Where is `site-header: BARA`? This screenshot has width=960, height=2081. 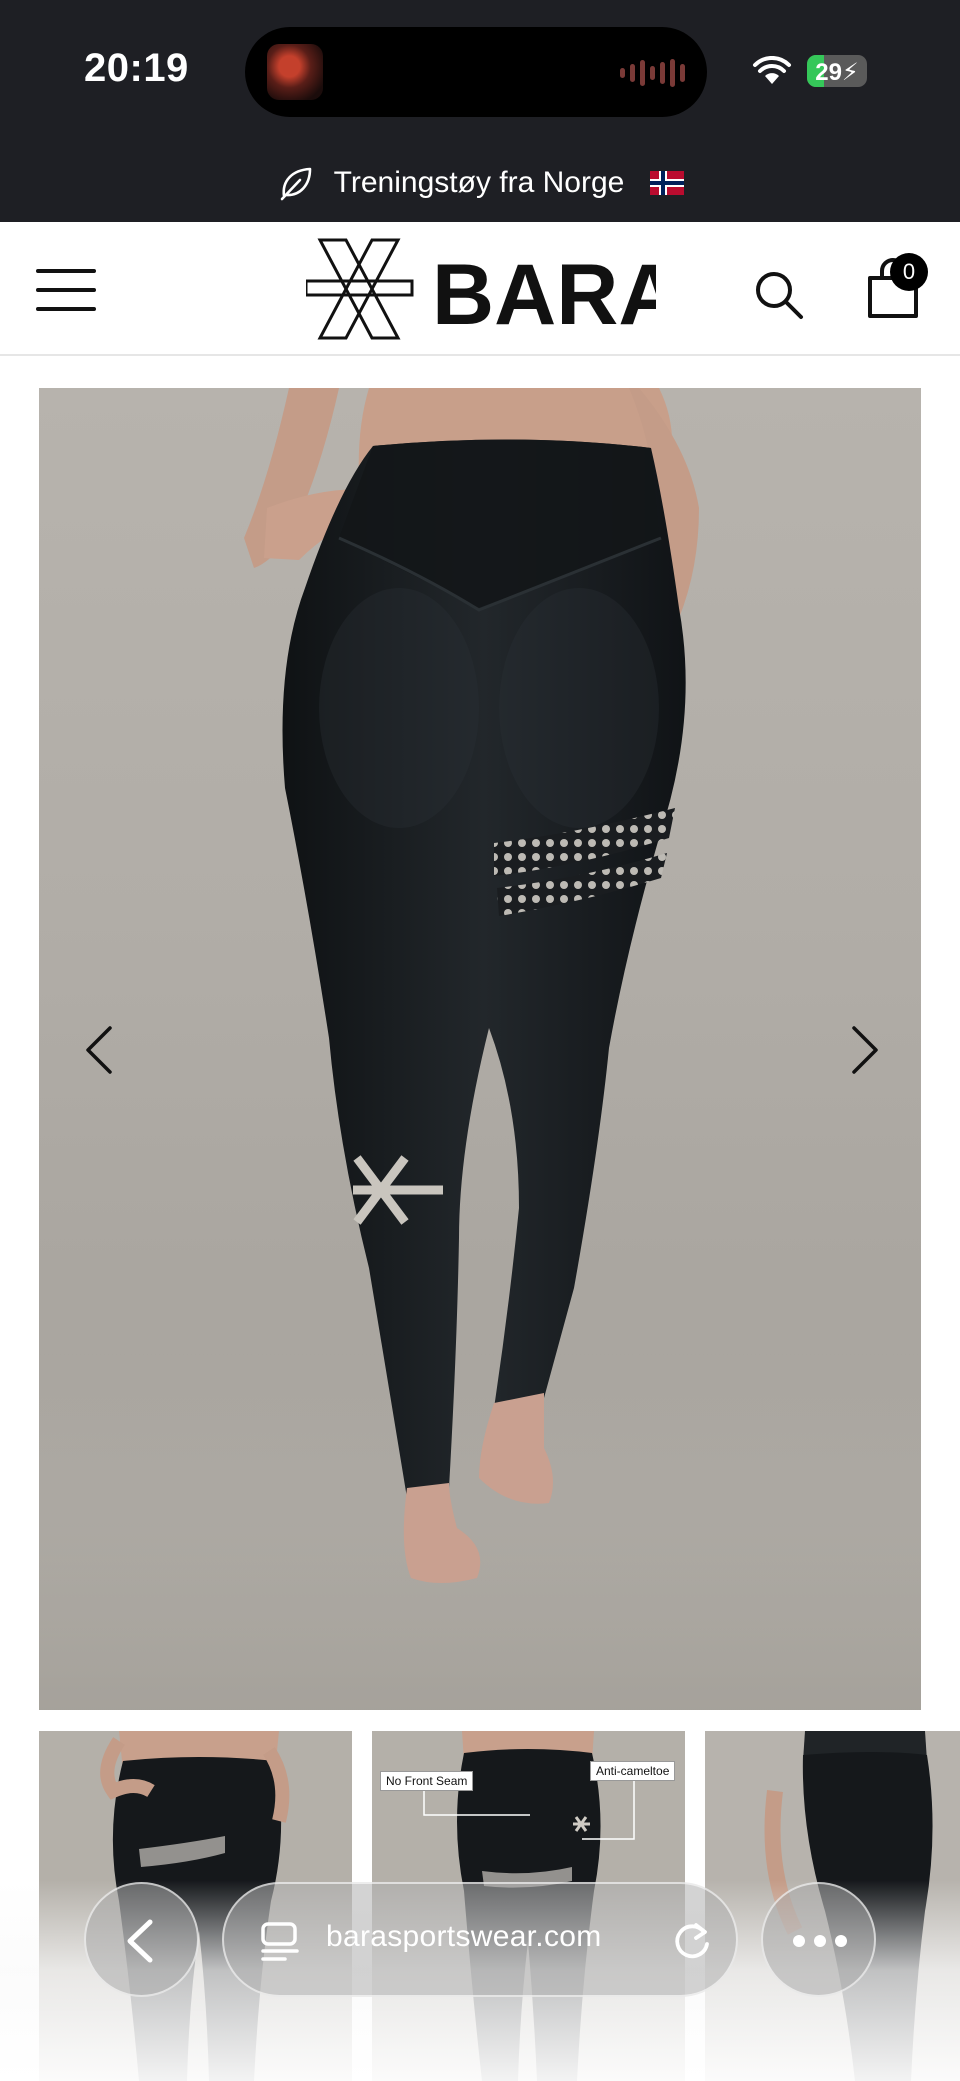
site-header: BARA is located at coordinates (480, 289).